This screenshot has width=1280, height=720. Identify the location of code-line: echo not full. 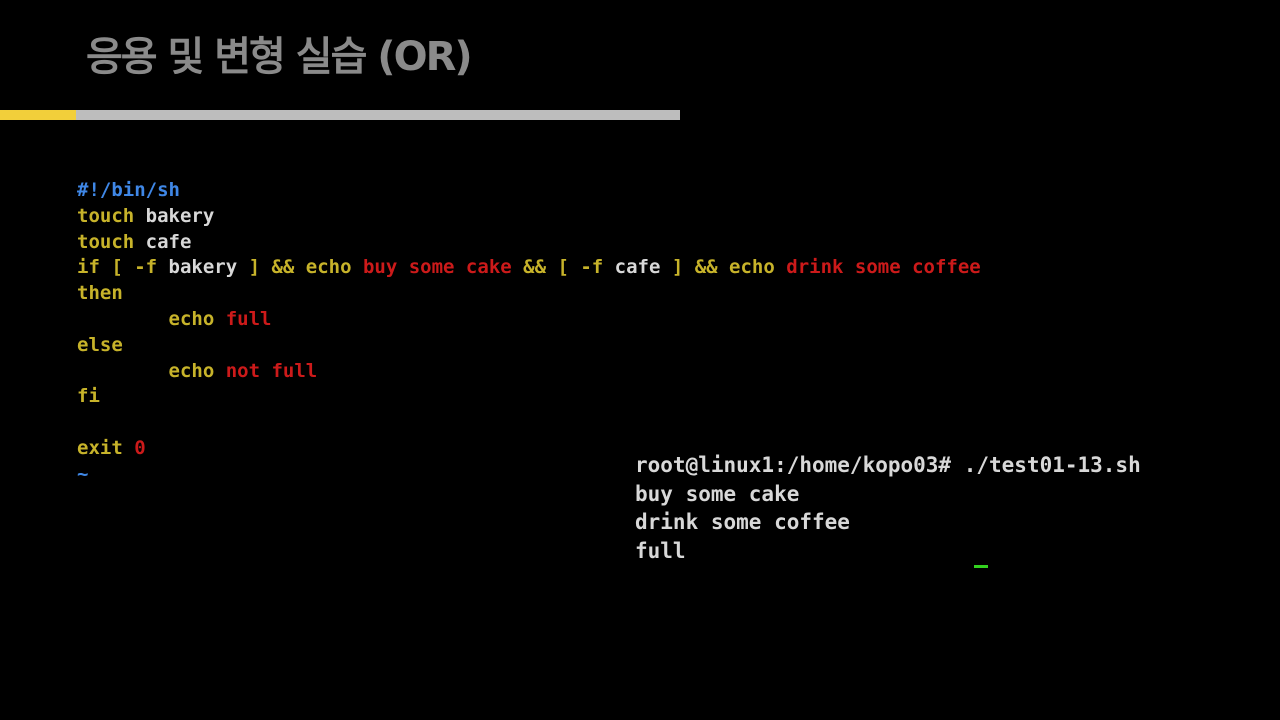
(529, 372).